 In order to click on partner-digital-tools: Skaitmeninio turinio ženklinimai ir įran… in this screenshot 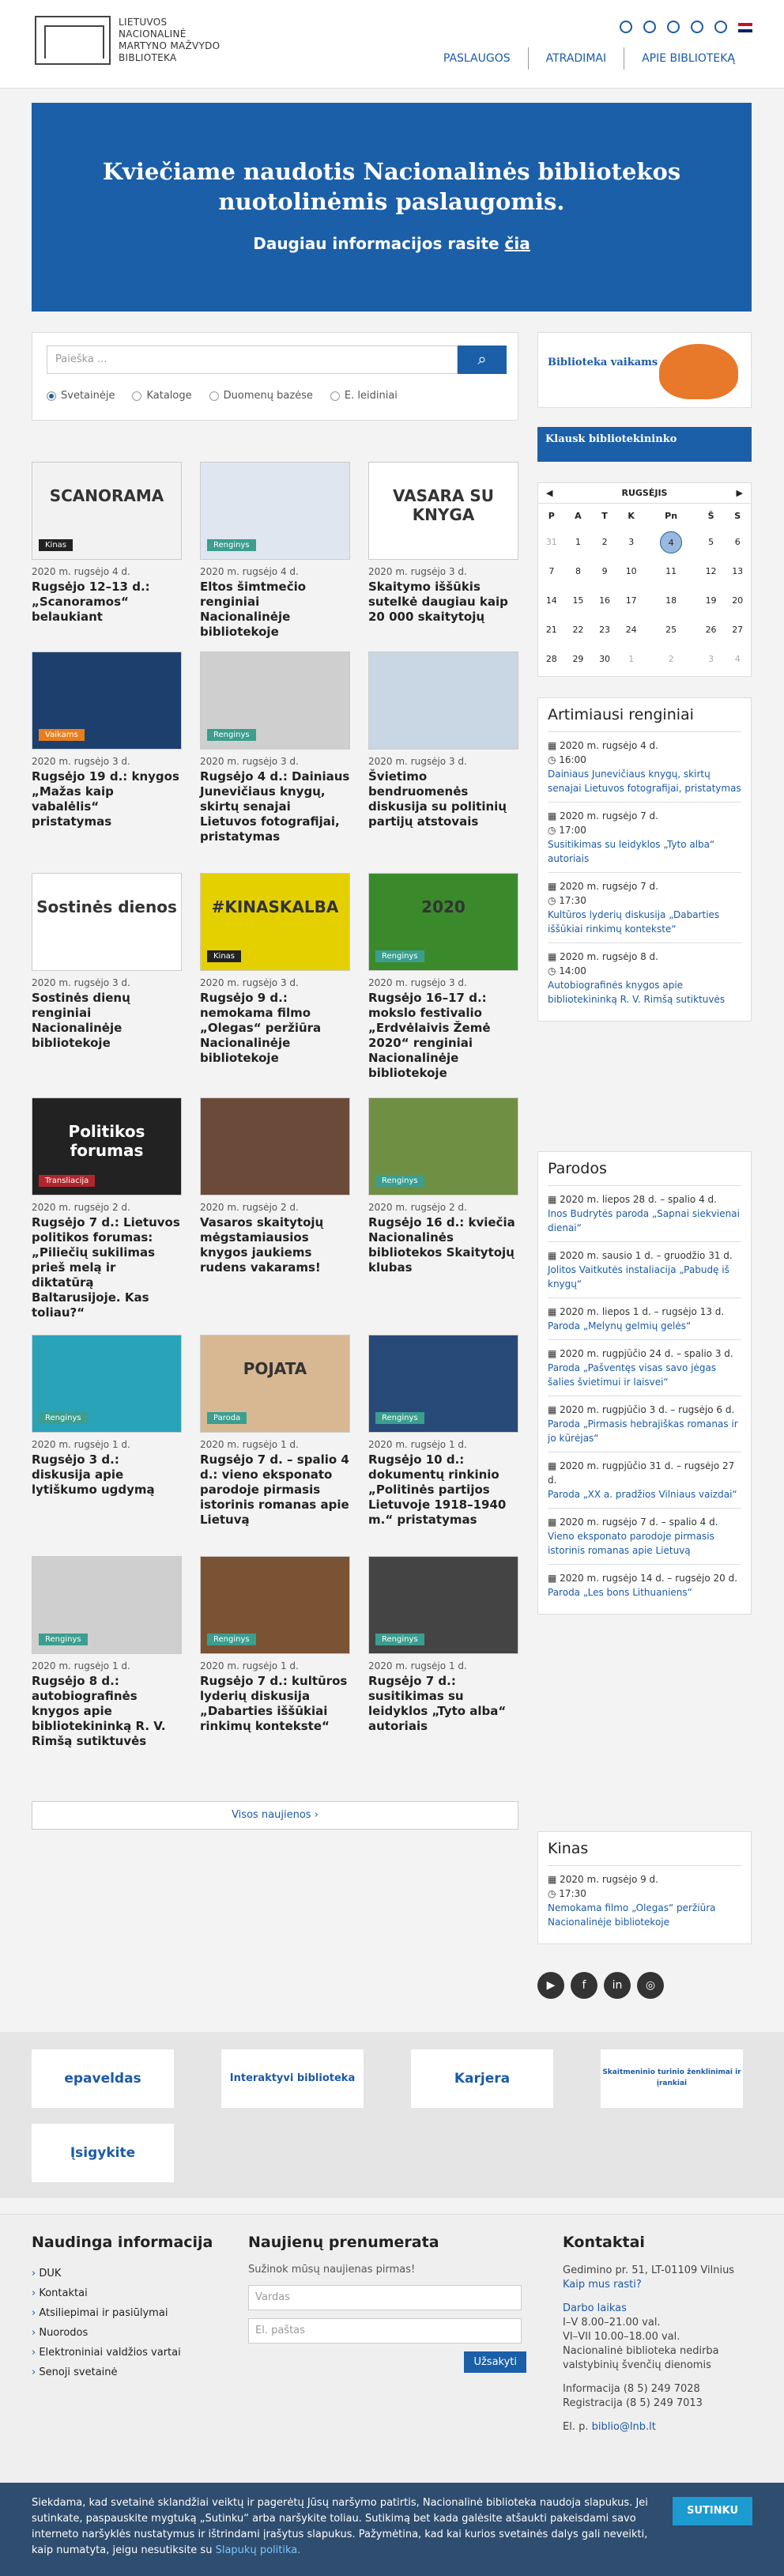, I will do `click(672, 2078)`.